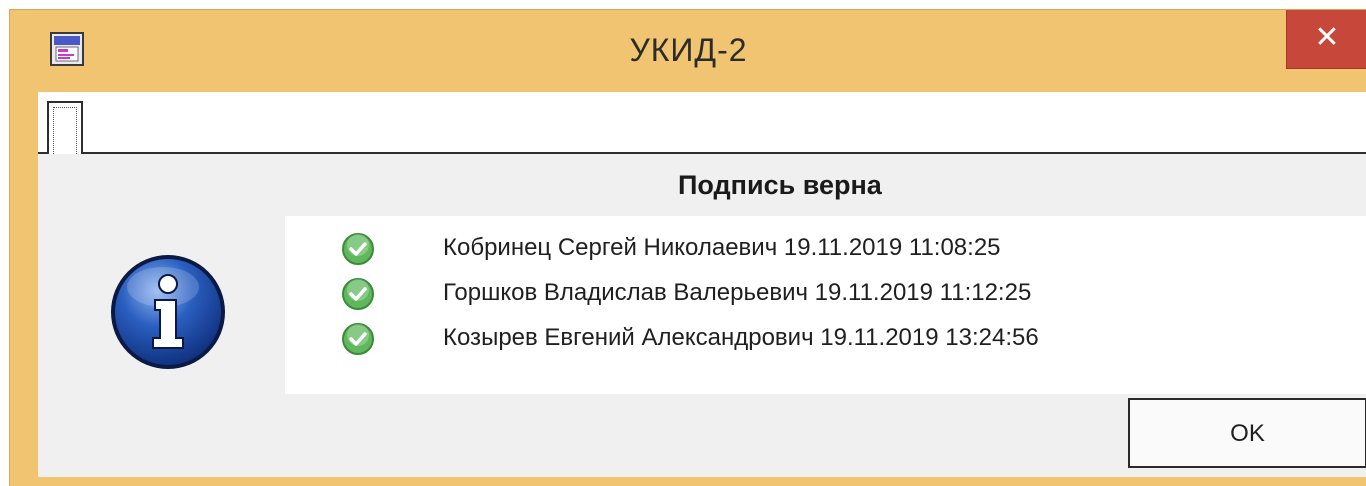  I want to click on close-button: ✕, so click(1326, 39).